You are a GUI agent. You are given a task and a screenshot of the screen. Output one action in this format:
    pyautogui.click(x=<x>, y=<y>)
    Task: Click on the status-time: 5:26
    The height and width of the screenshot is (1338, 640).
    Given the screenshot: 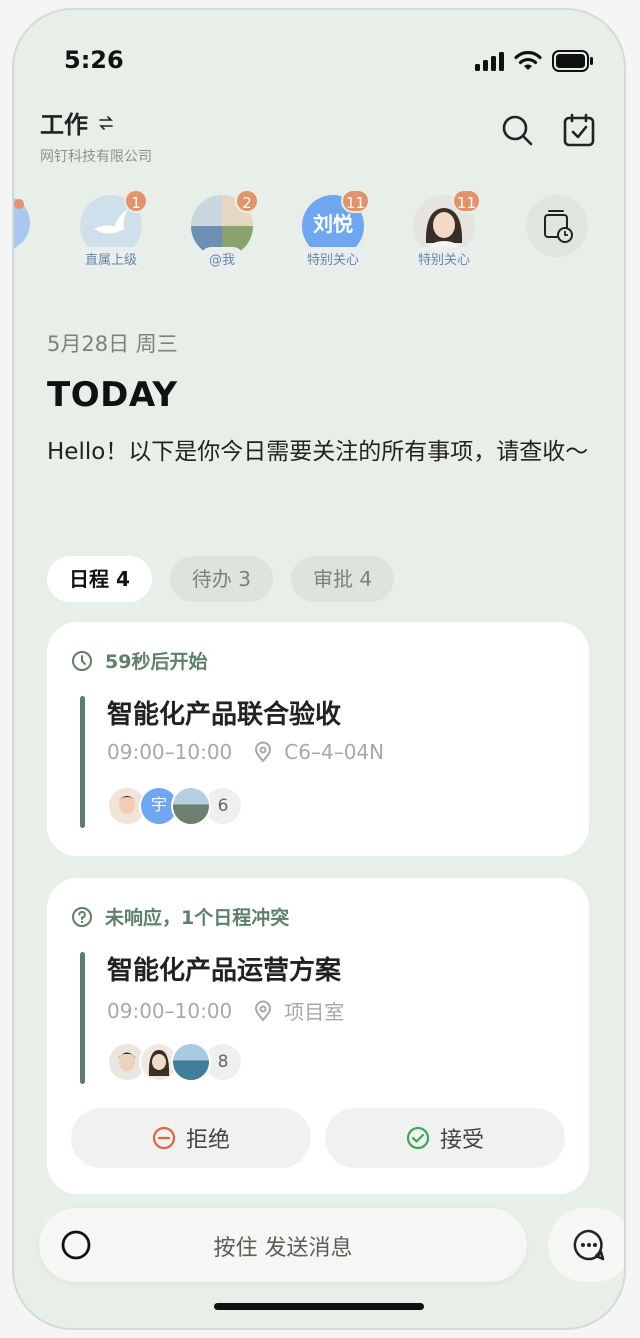 What is the action you would take?
    pyautogui.click(x=94, y=60)
    